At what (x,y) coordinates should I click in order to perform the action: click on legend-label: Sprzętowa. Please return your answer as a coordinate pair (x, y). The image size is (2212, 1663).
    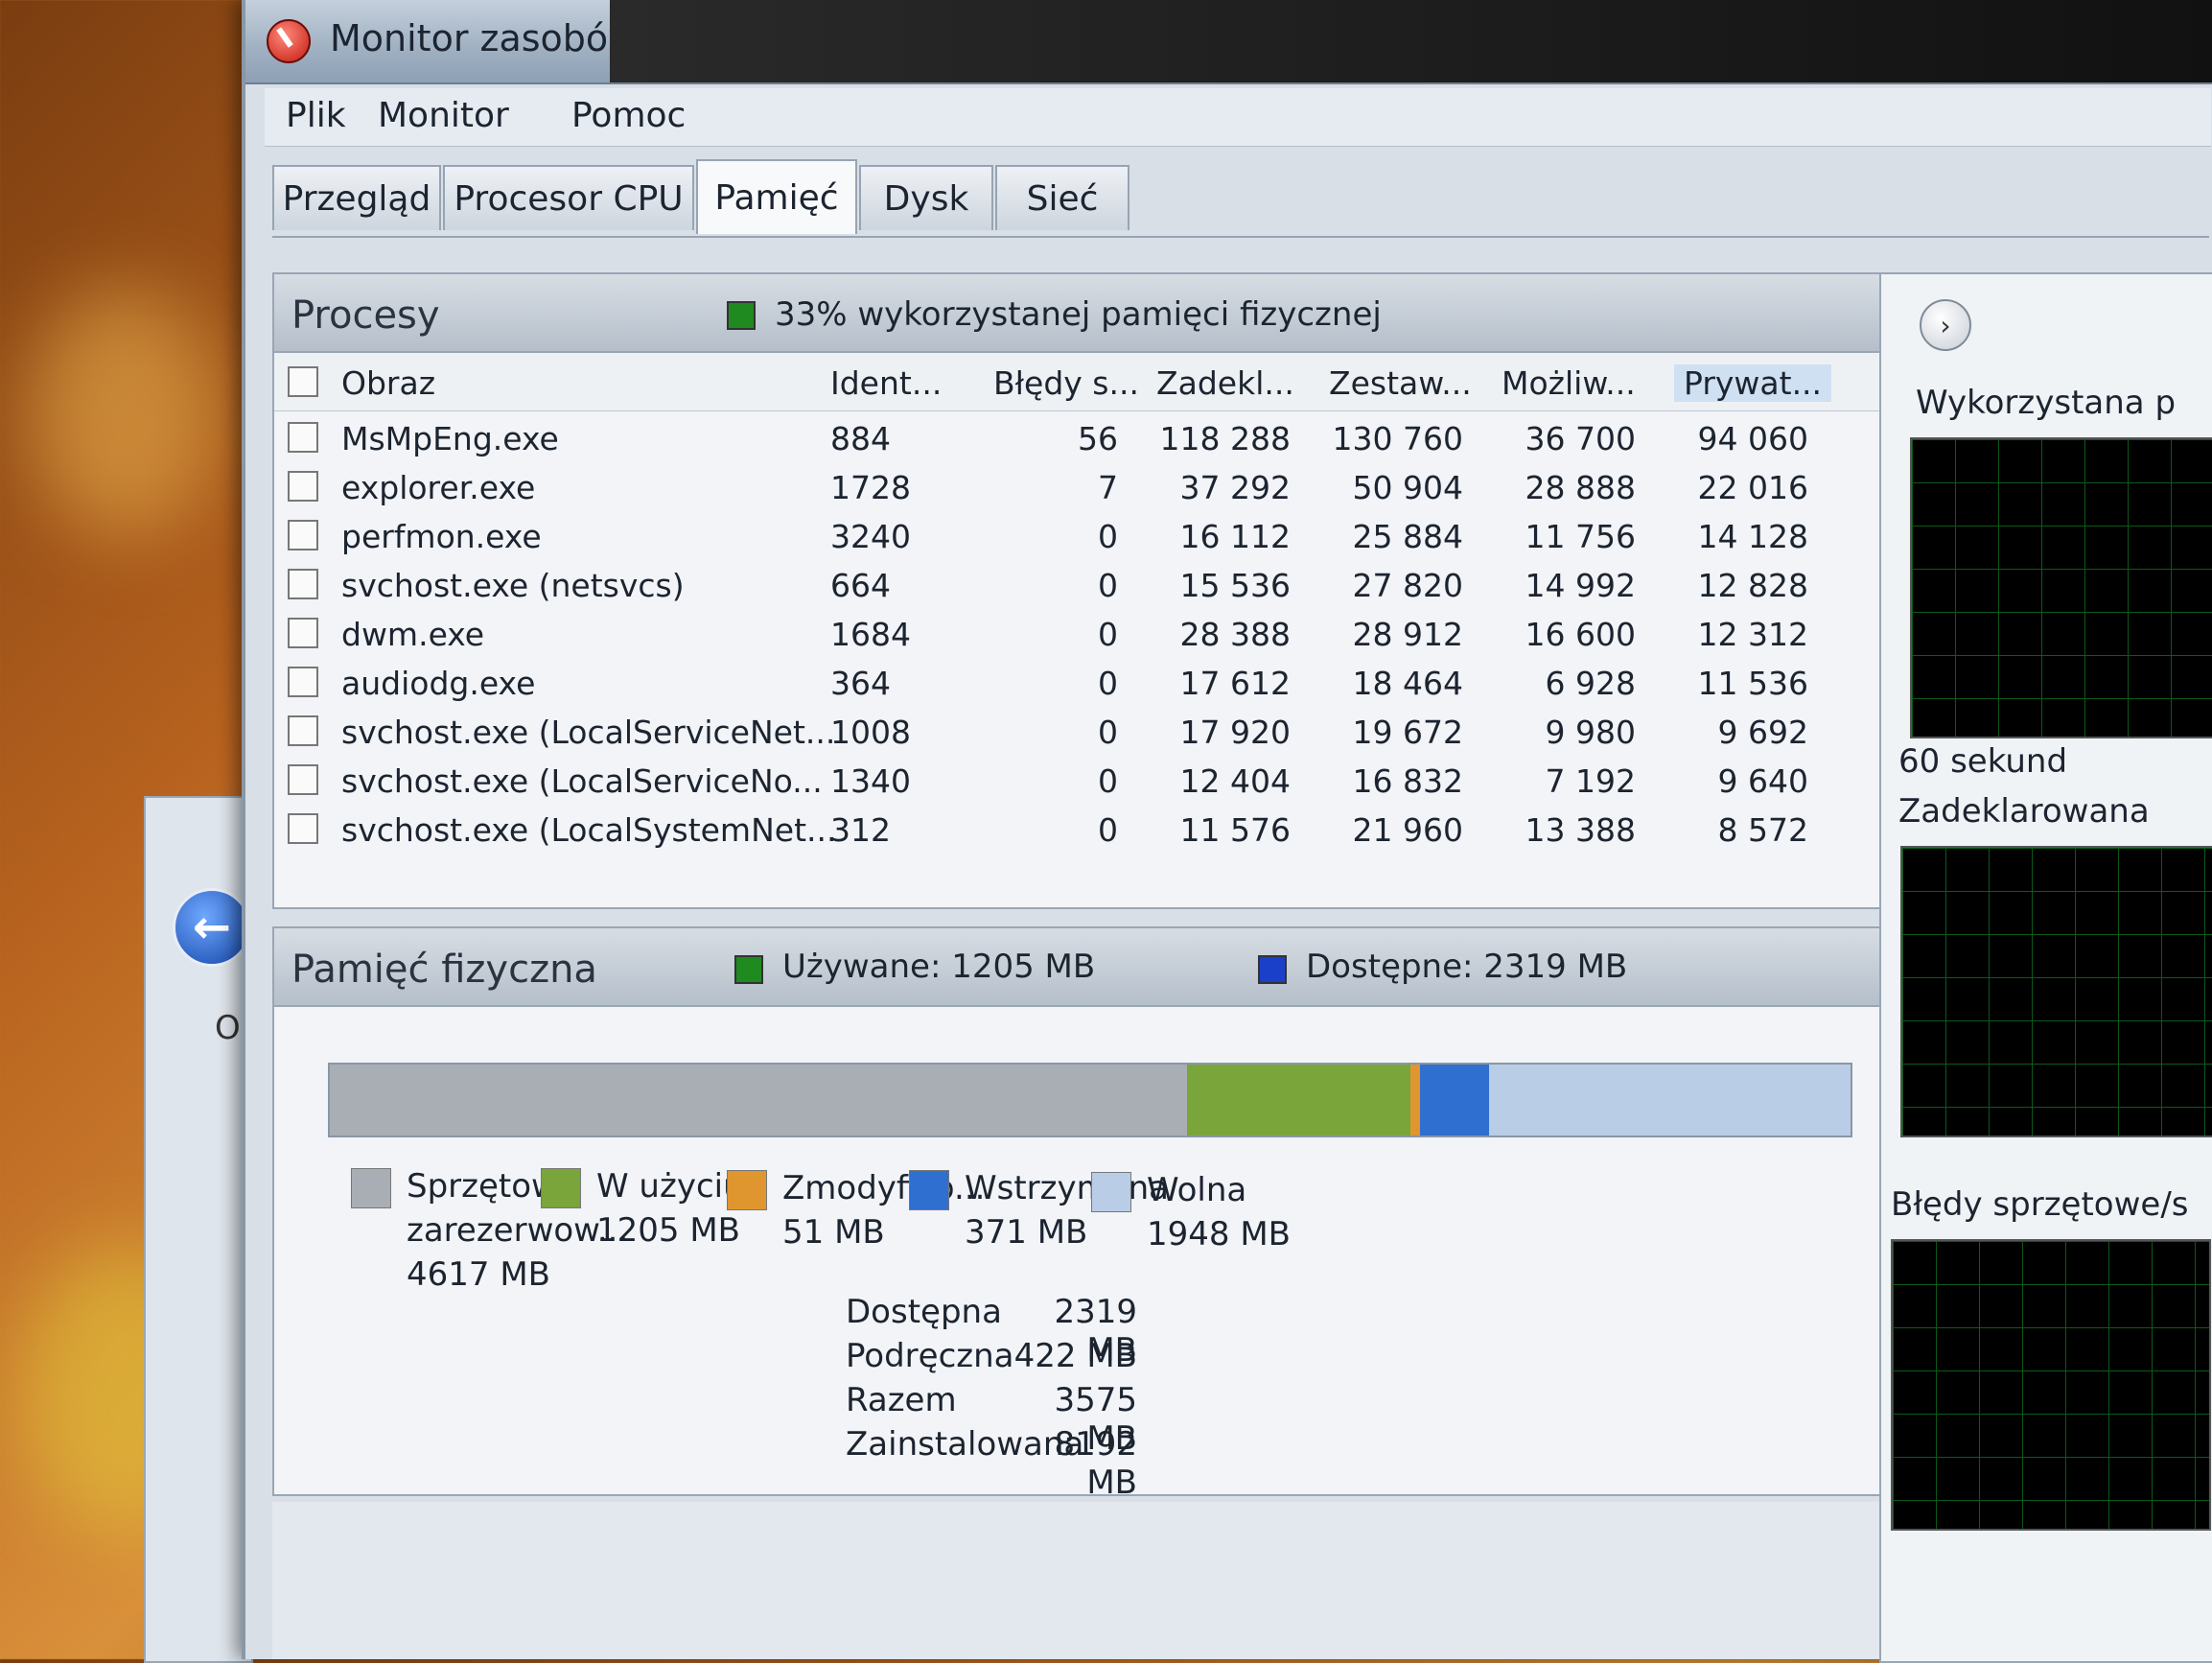
    Looking at the image, I should click on (493, 1186).